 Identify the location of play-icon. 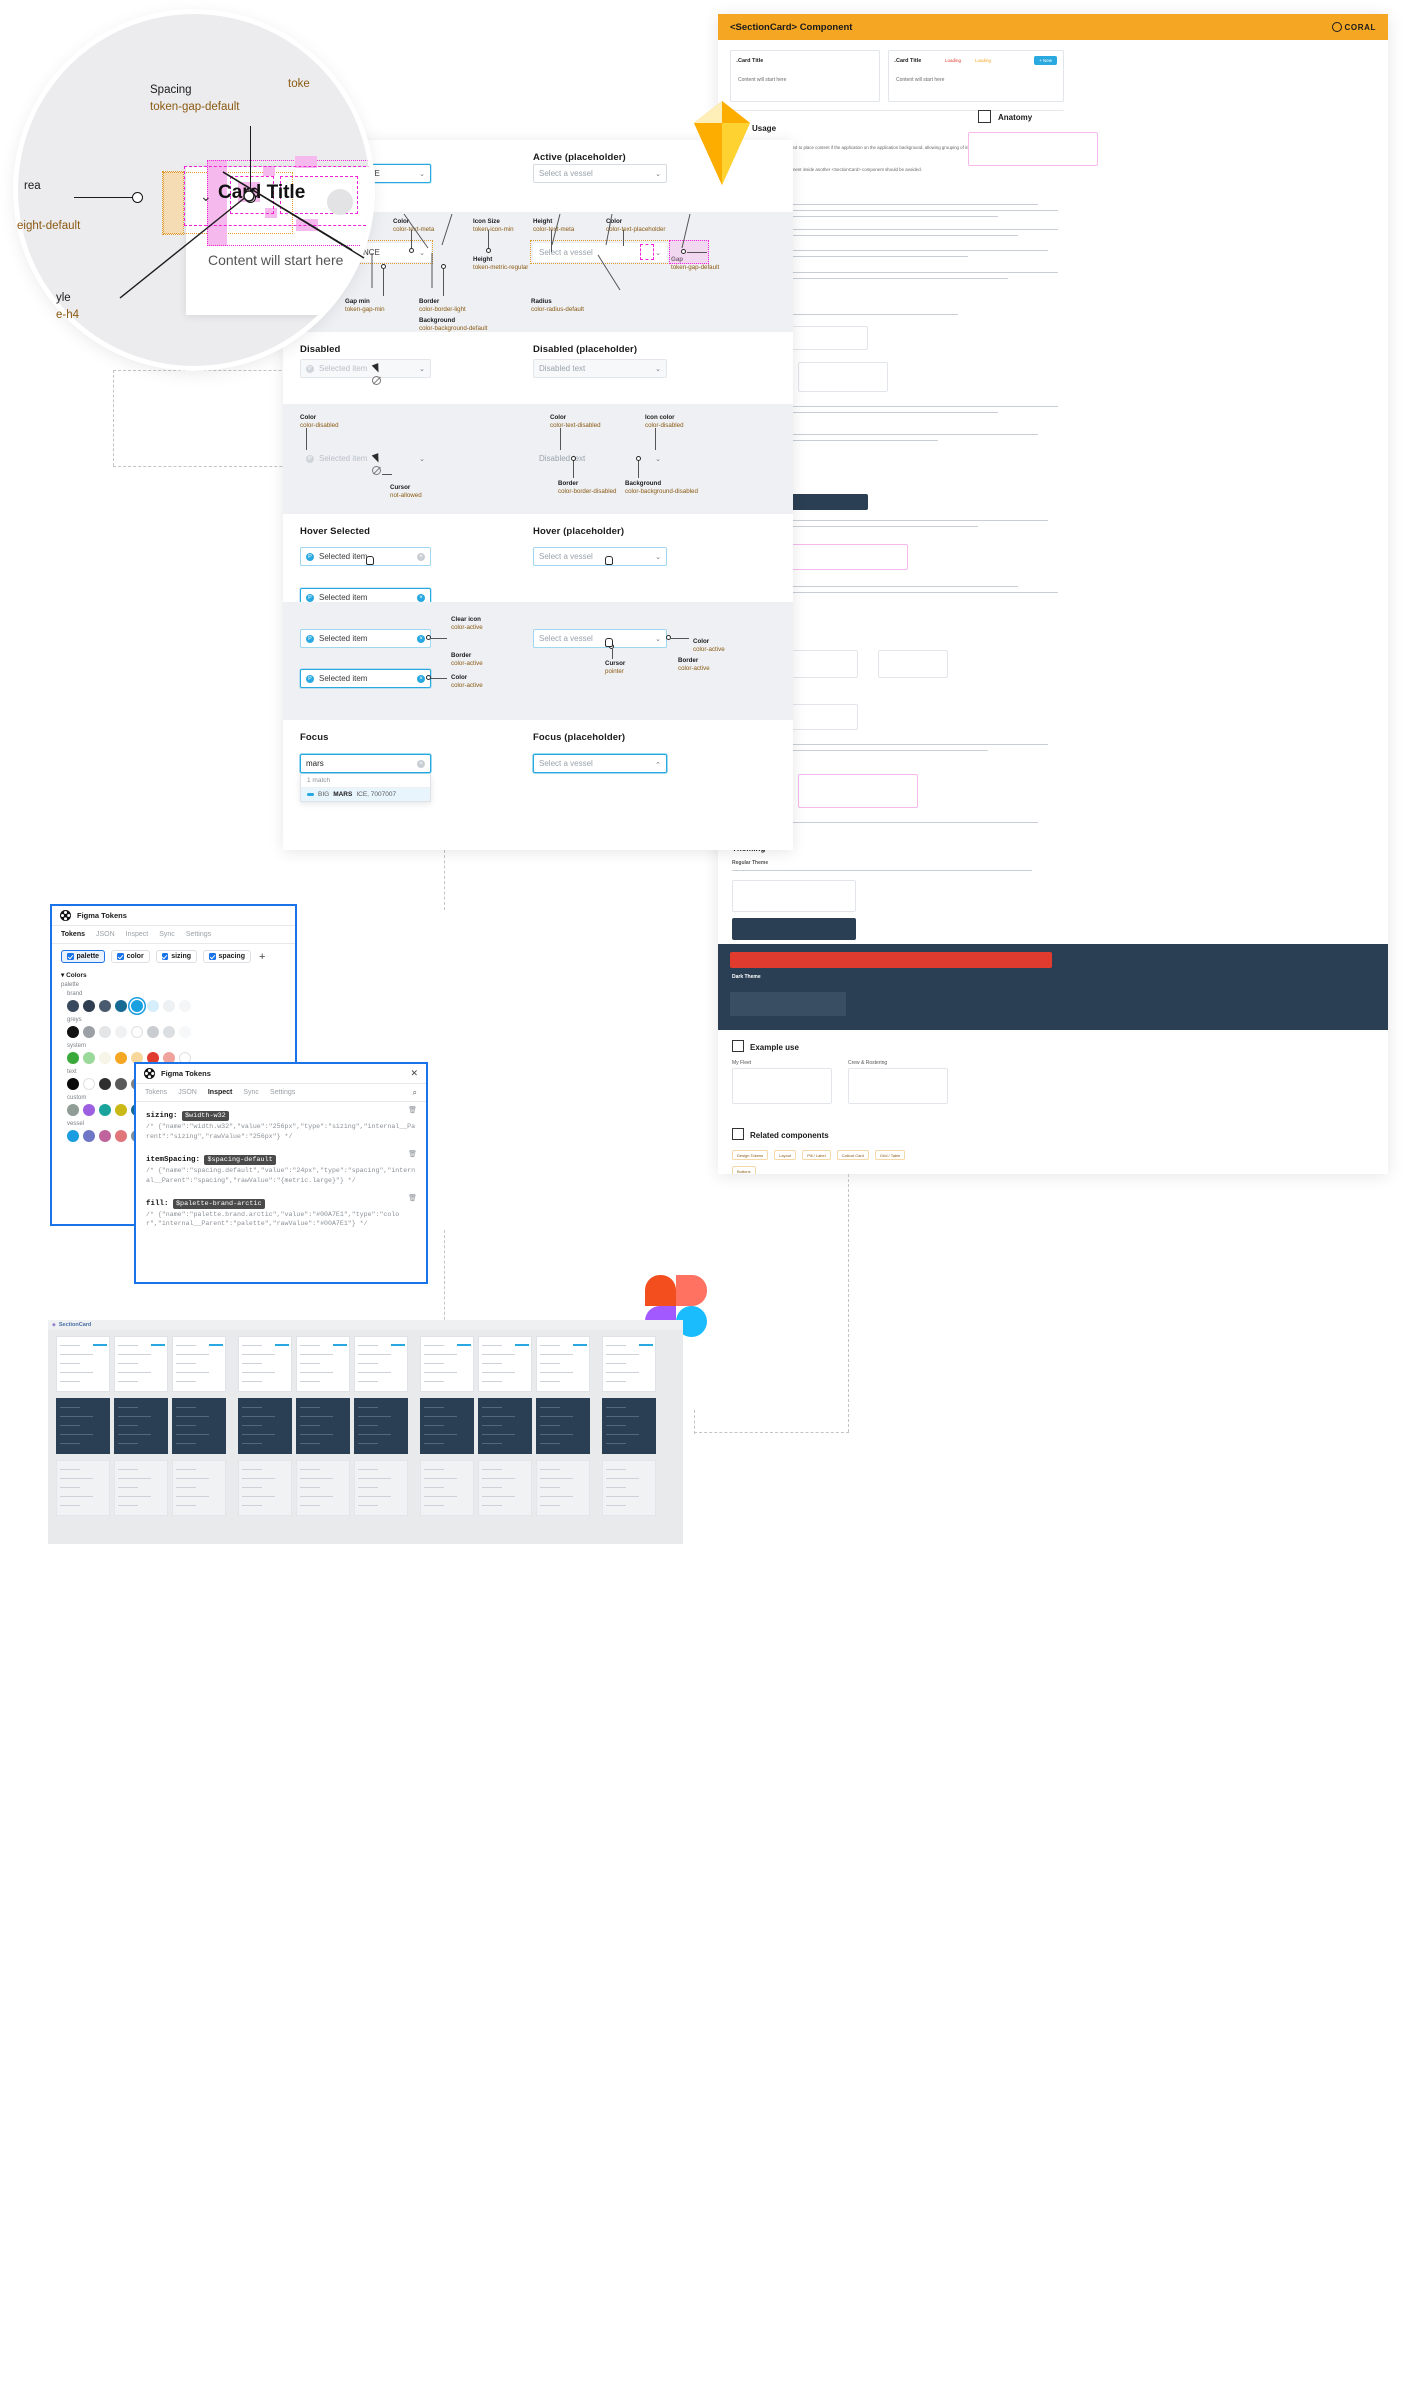
(738, 1046).